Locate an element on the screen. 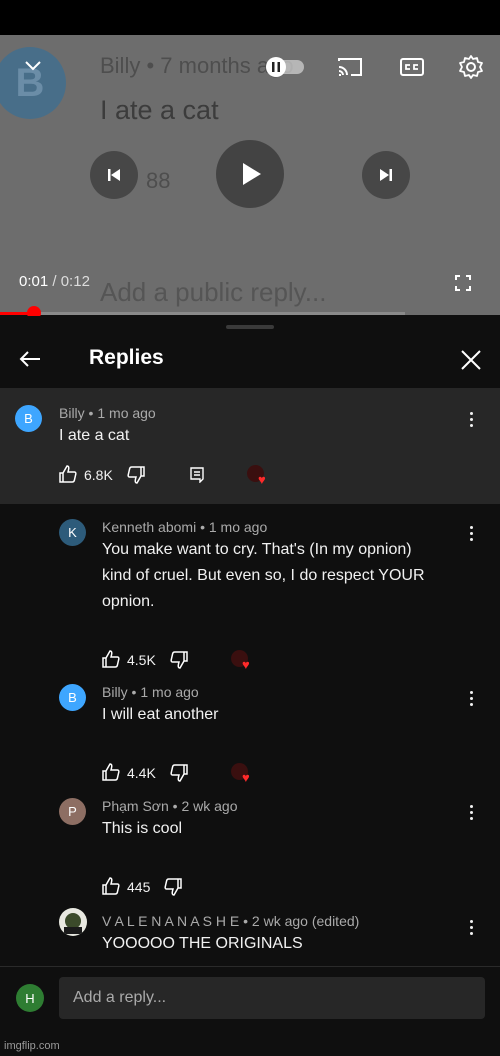 Image resolution: width=500 pixels, height=1056 pixels. drag-handle is located at coordinates (250, 327).